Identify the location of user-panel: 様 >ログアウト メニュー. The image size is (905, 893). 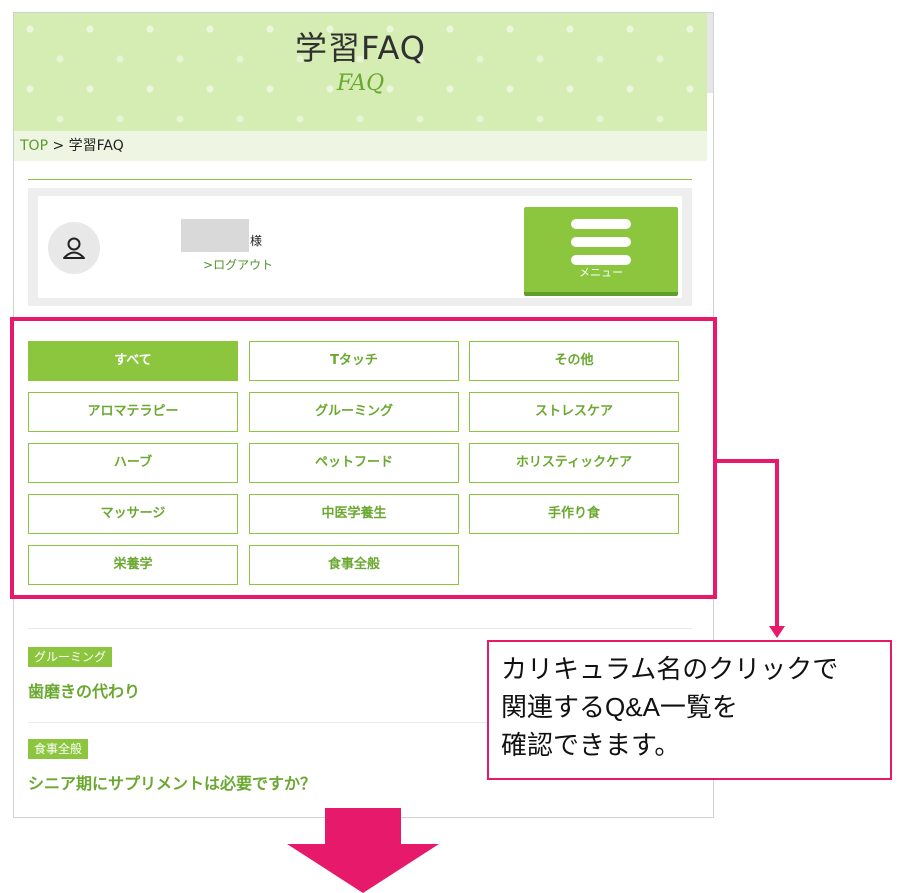
(360, 247).